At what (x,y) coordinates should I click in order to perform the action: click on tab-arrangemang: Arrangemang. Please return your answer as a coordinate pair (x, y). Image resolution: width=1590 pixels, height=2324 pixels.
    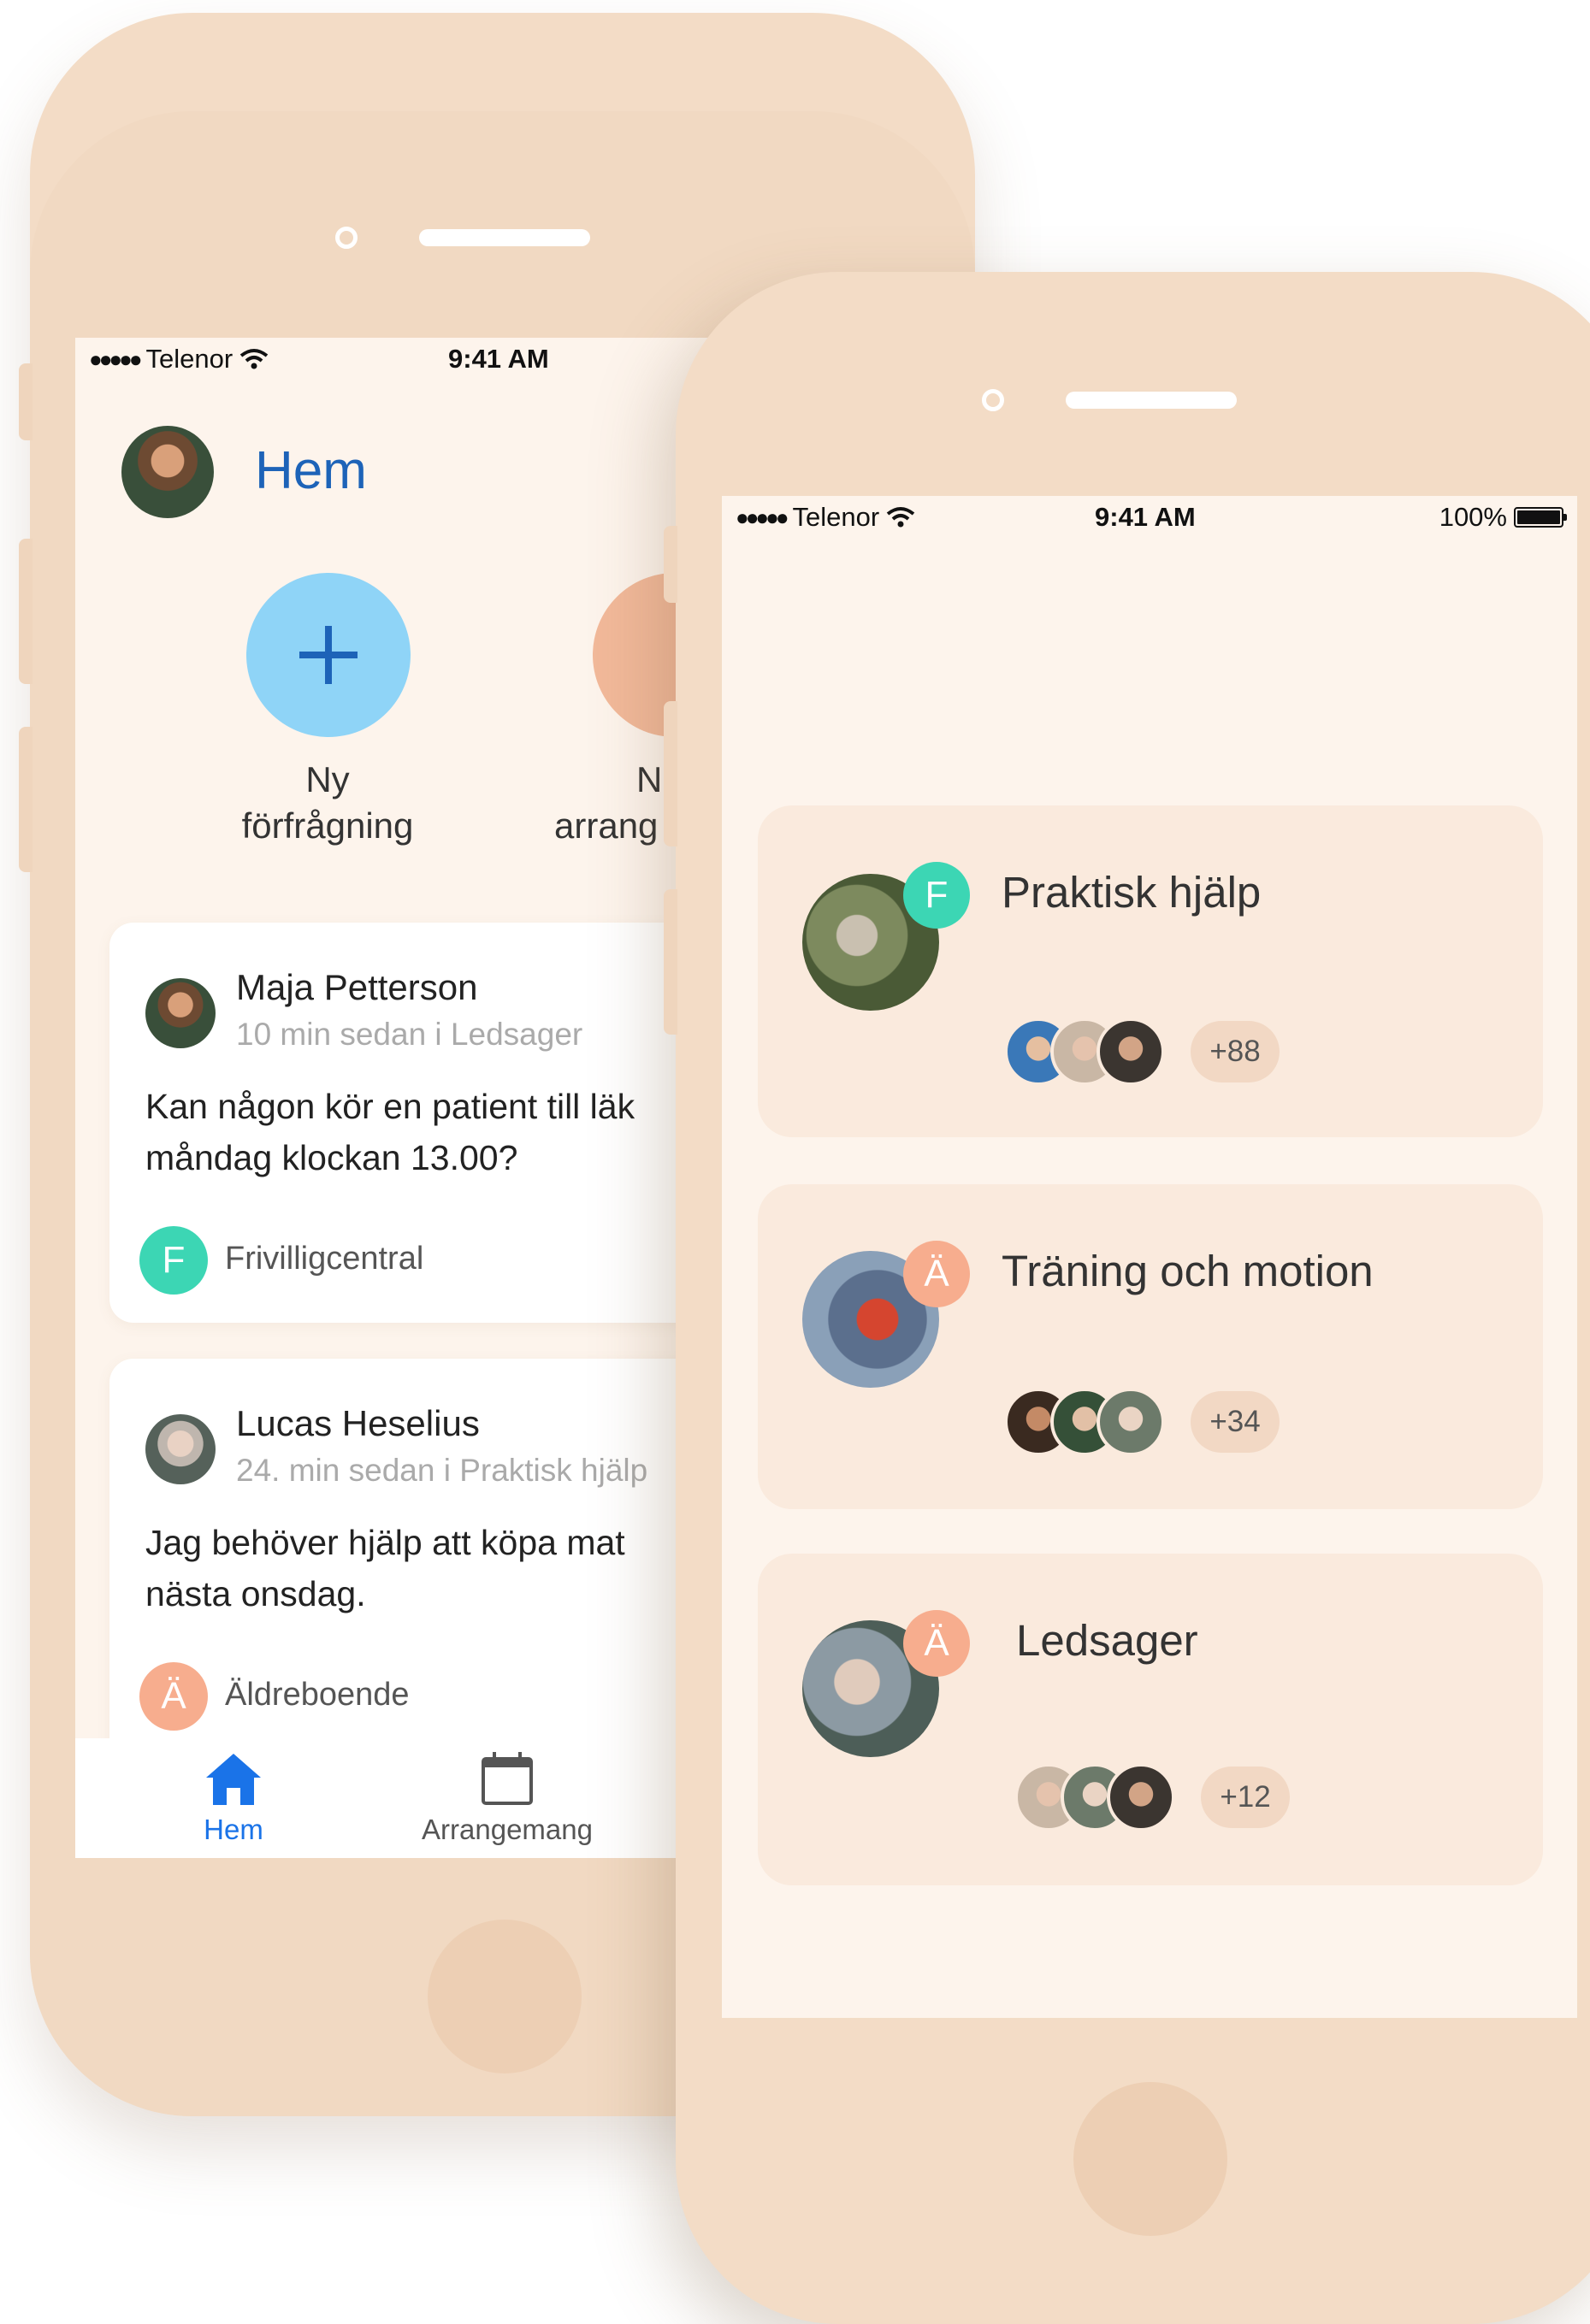
    Looking at the image, I should click on (508, 1798).